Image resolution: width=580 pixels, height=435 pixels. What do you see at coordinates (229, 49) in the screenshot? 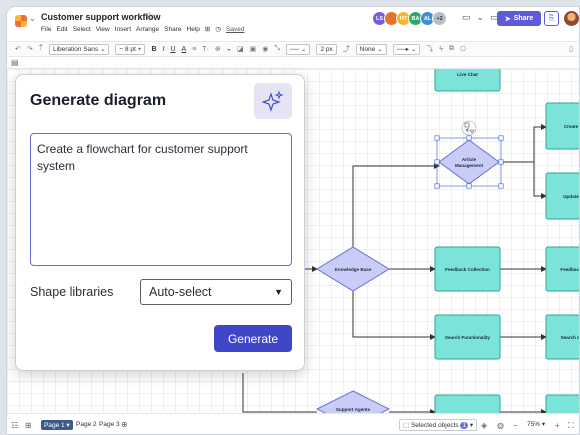
I see `fill-color-icon: ◒` at bounding box center [229, 49].